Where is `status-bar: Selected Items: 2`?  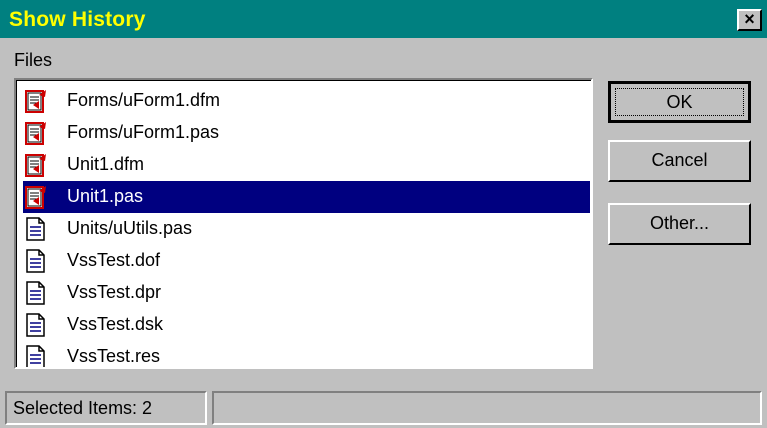
status-bar: Selected Items: 2 is located at coordinates (383, 407).